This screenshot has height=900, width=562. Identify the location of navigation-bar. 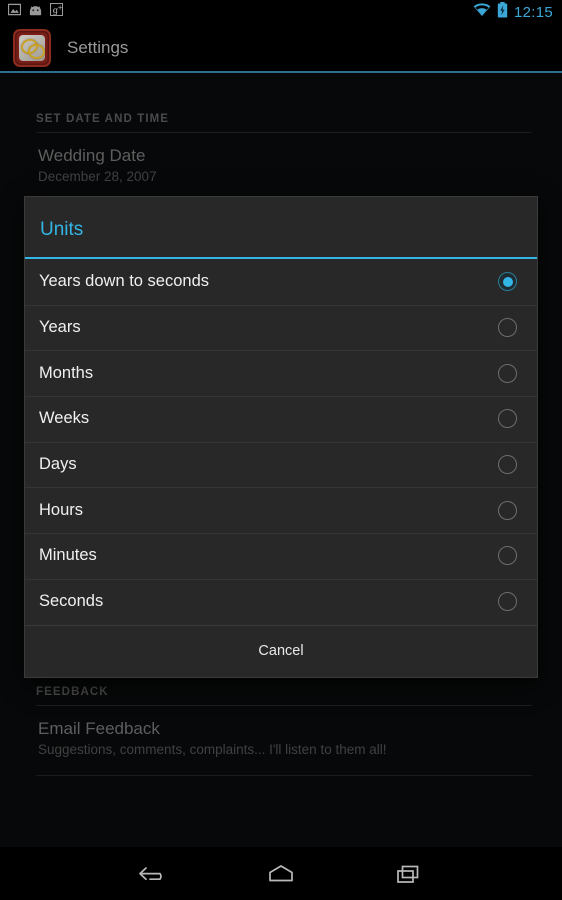
(281, 873).